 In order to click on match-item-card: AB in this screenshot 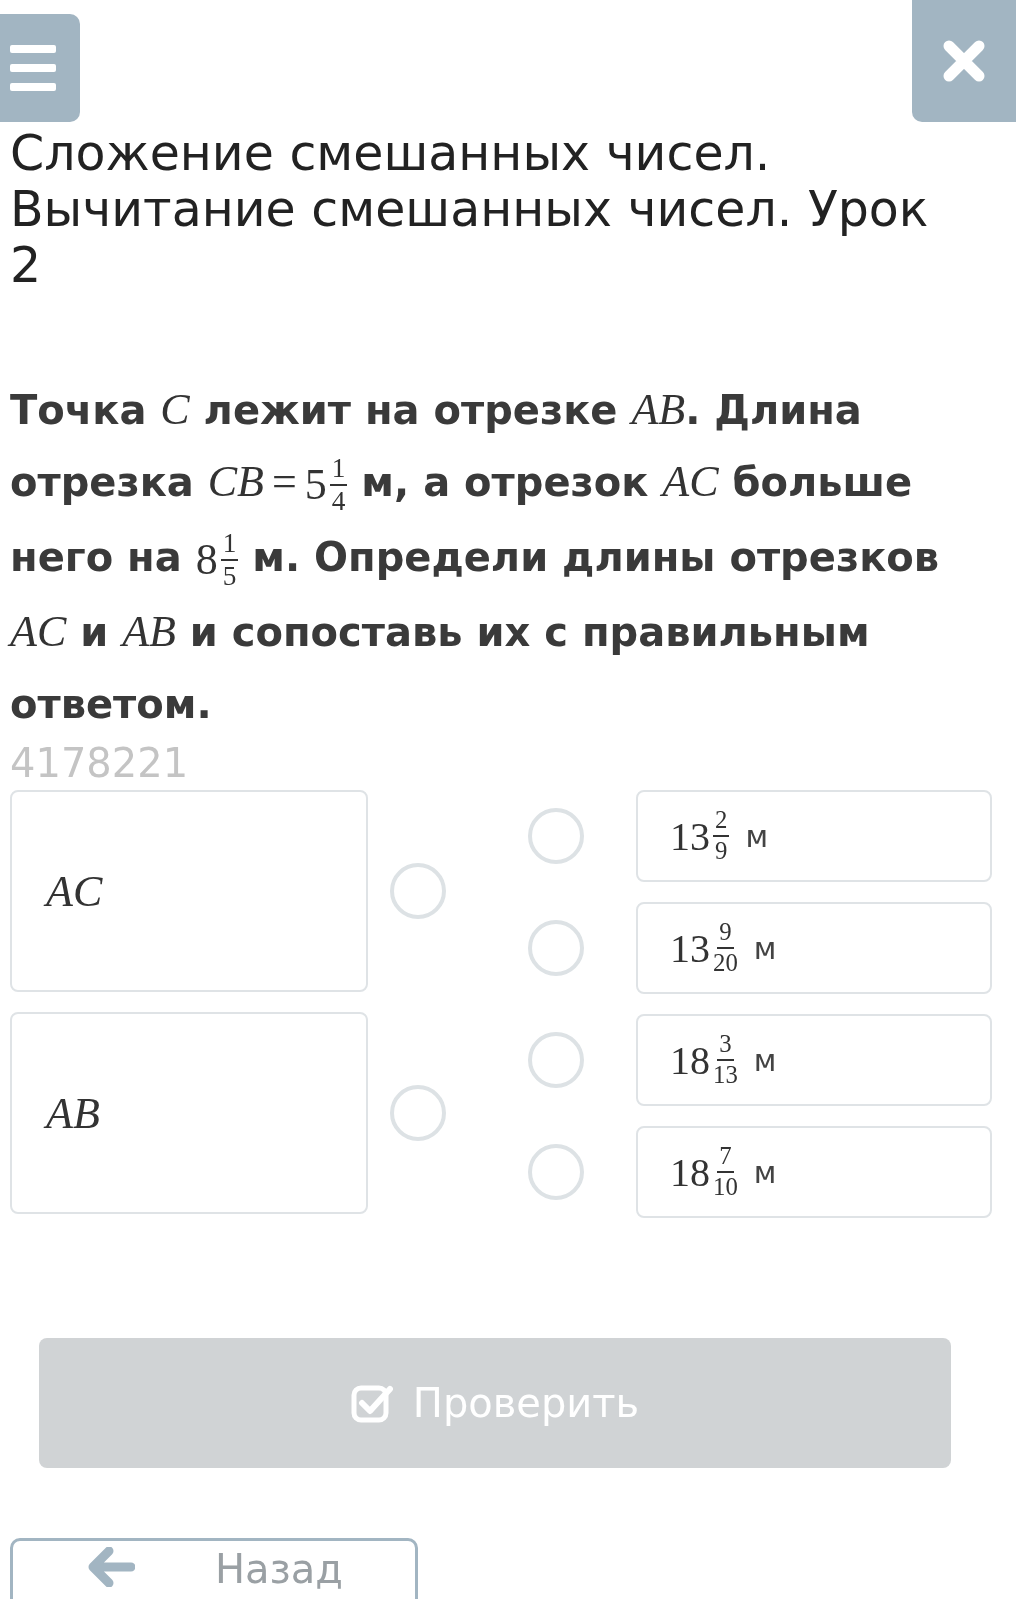, I will do `click(189, 1113)`.